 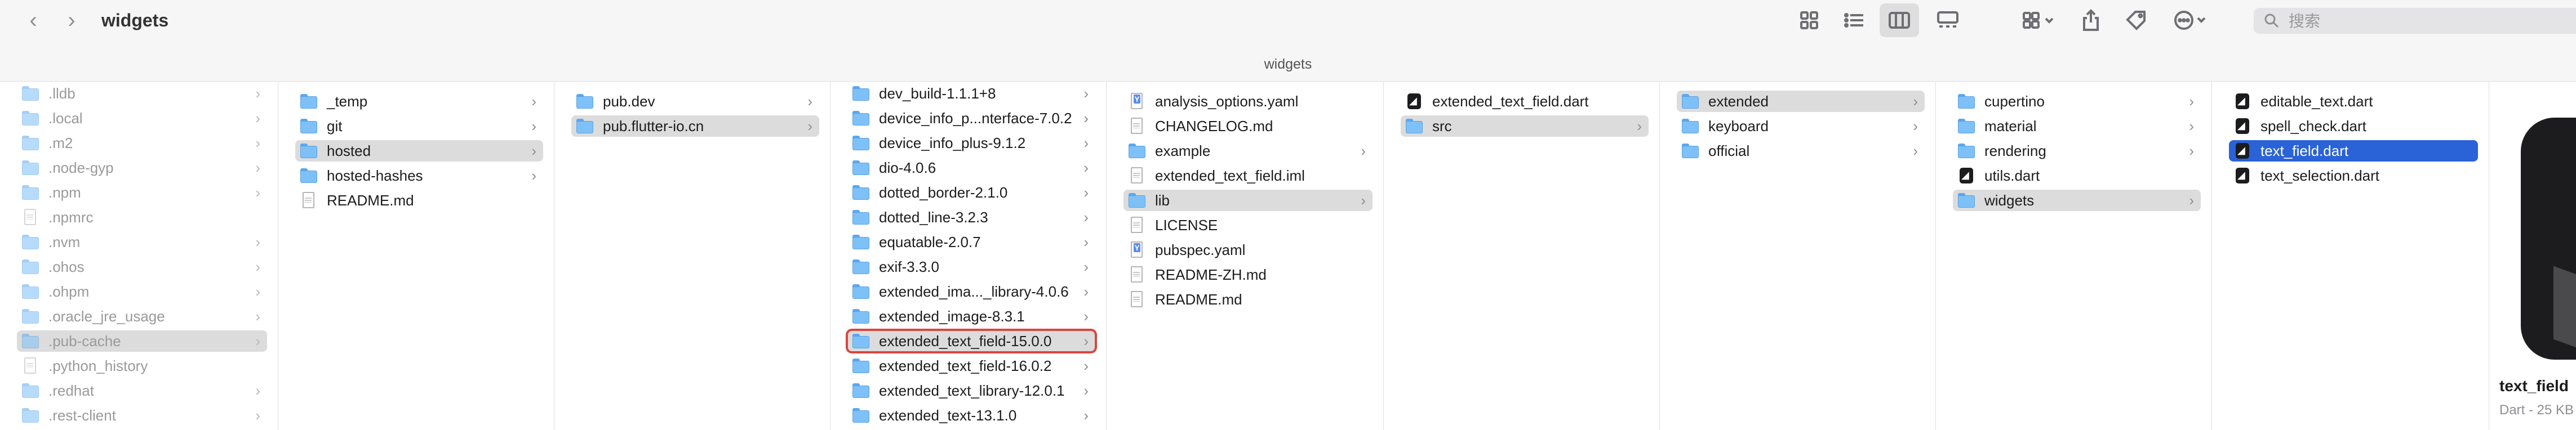 I want to click on folder-row: rendering ›, so click(x=2077, y=151).